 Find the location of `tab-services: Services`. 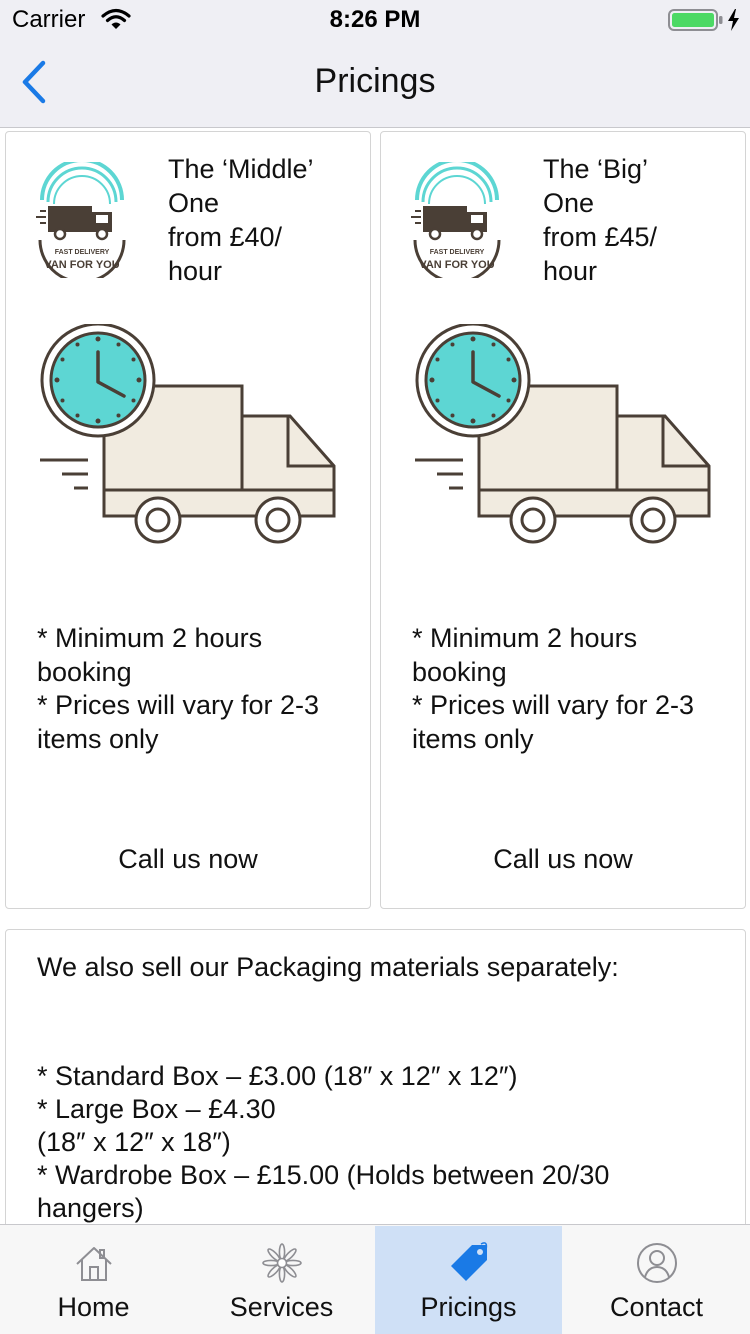

tab-services: Services is located at coordinates (281, 1280).